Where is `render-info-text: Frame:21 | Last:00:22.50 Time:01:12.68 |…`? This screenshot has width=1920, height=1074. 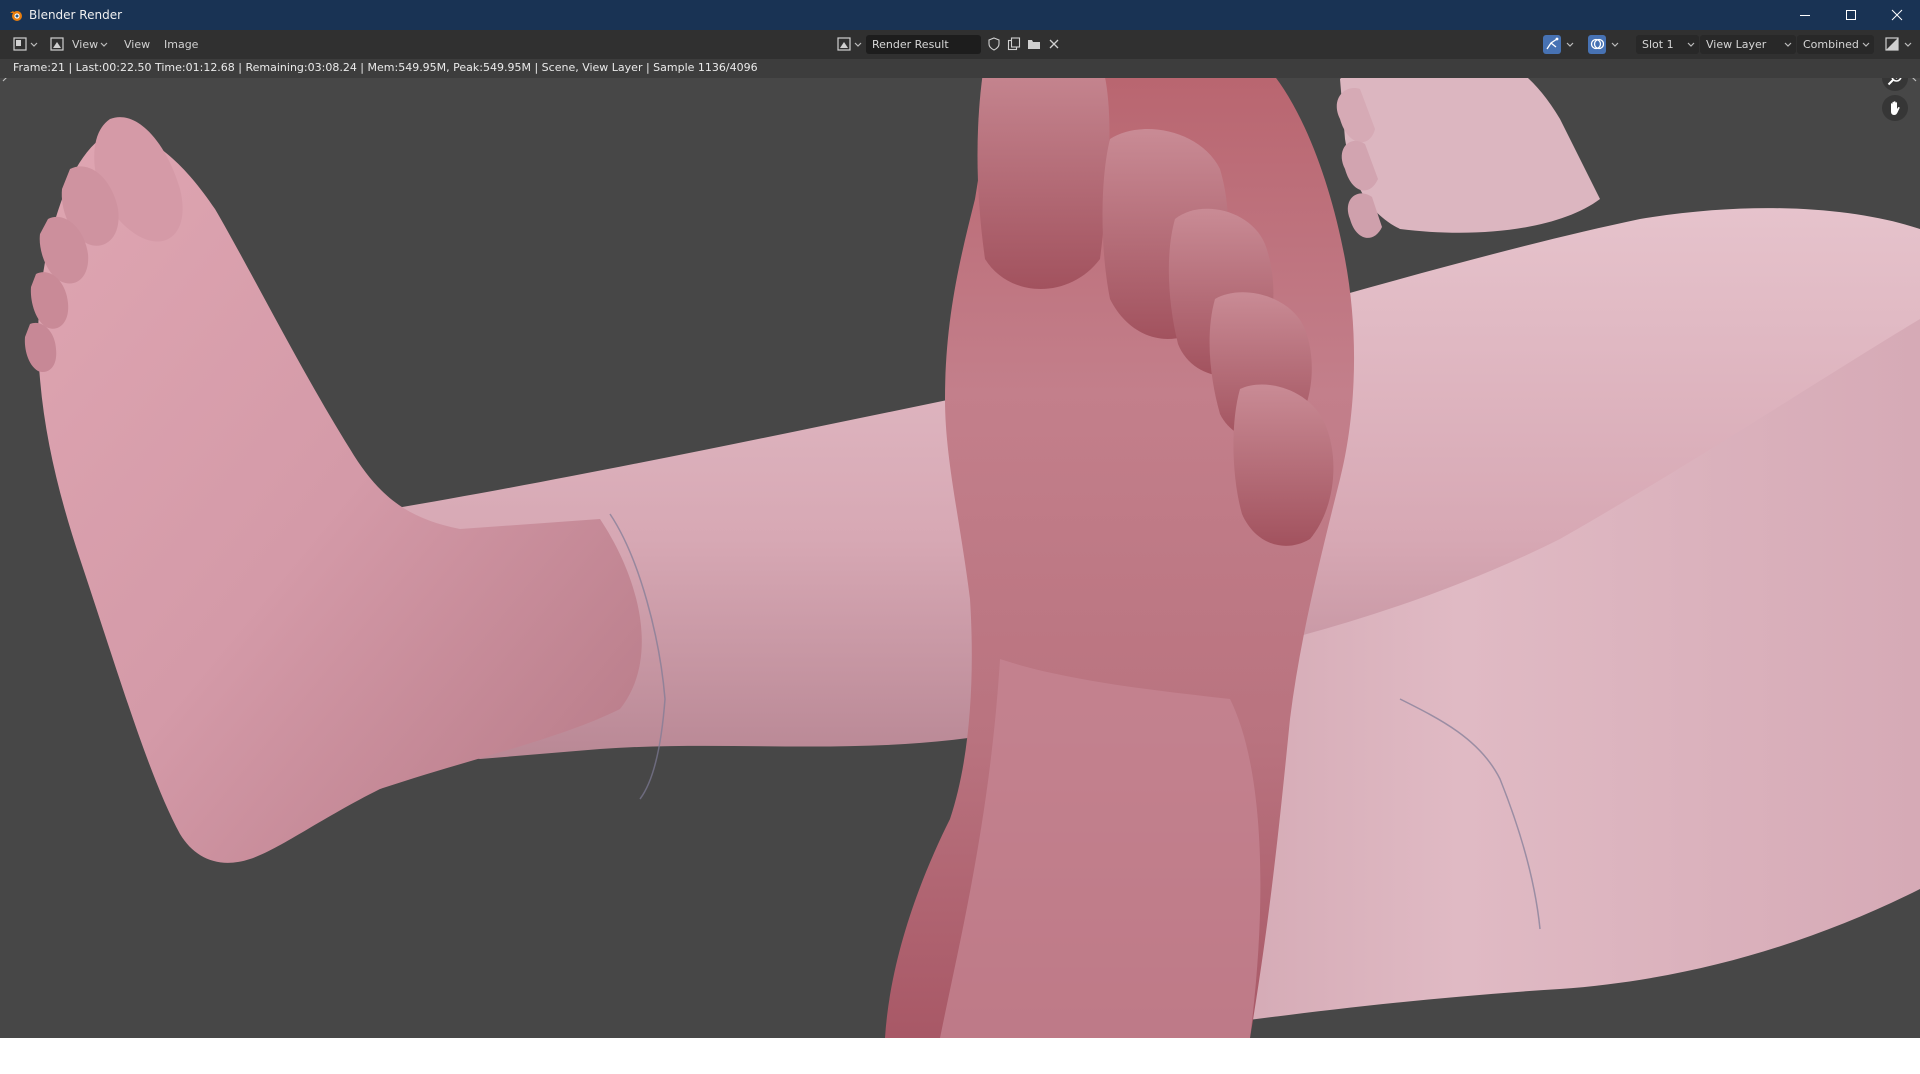 render-info-text: Frame:21 | Last:00:22.50 Time:01:12.68 |… is located at coordinates (385, 67).